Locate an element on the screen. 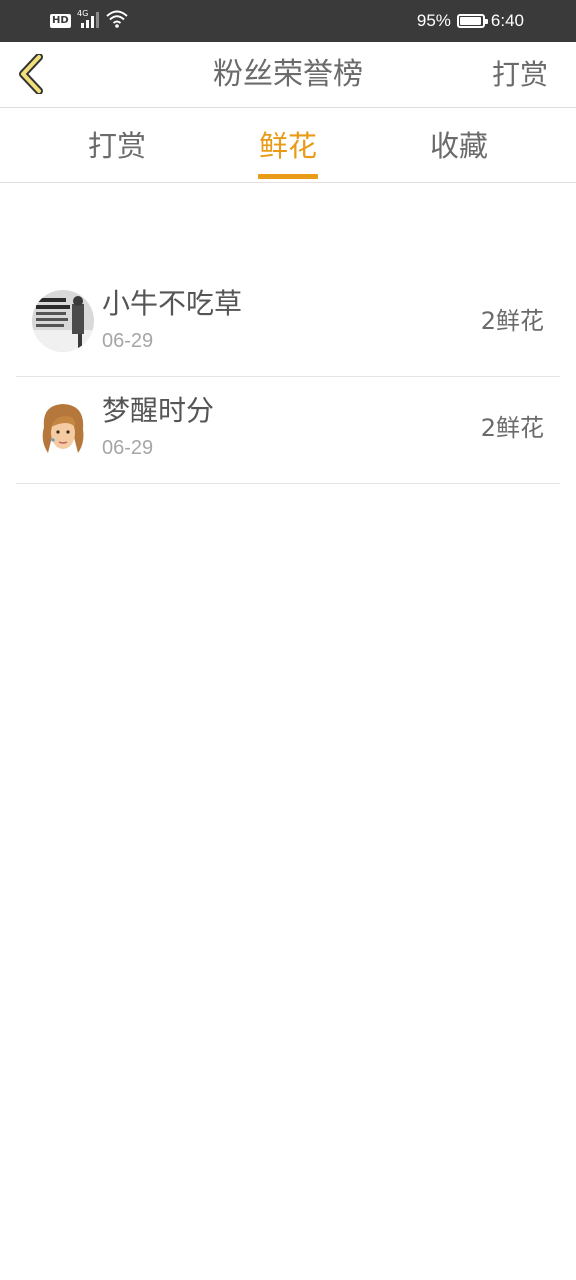 This screenshot has height=1280, width=576. tab-label: 打赏 is located at coordinates (116, 146).